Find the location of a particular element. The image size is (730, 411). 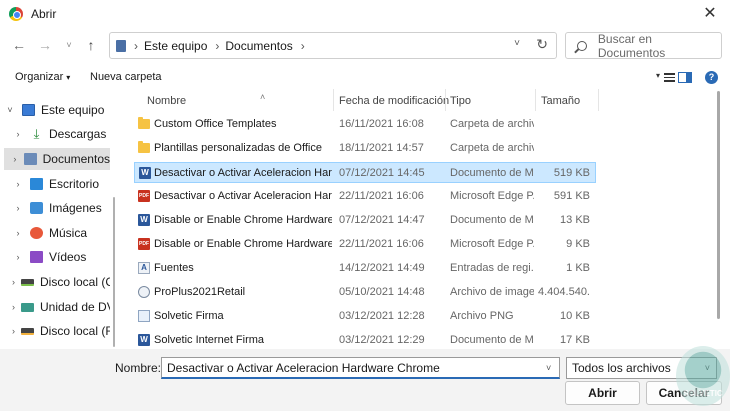

sidebar-item-imagenes: › Imágenes is located at coordinates (57, 208).